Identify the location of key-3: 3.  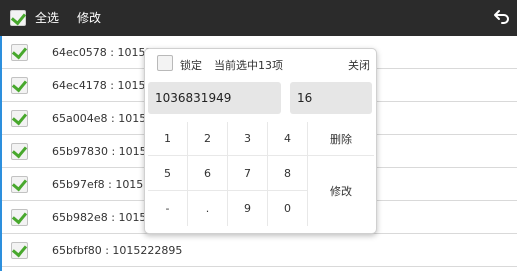
(248, 139).